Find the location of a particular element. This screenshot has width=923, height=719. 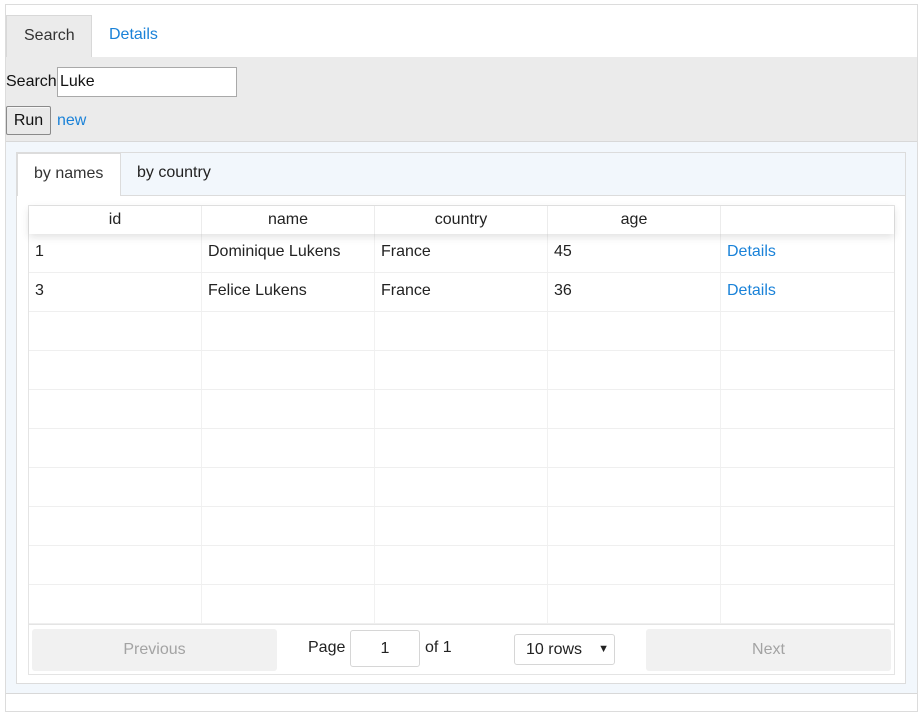

cell-name: Felice Lukens is located at coordinates (288, 292).